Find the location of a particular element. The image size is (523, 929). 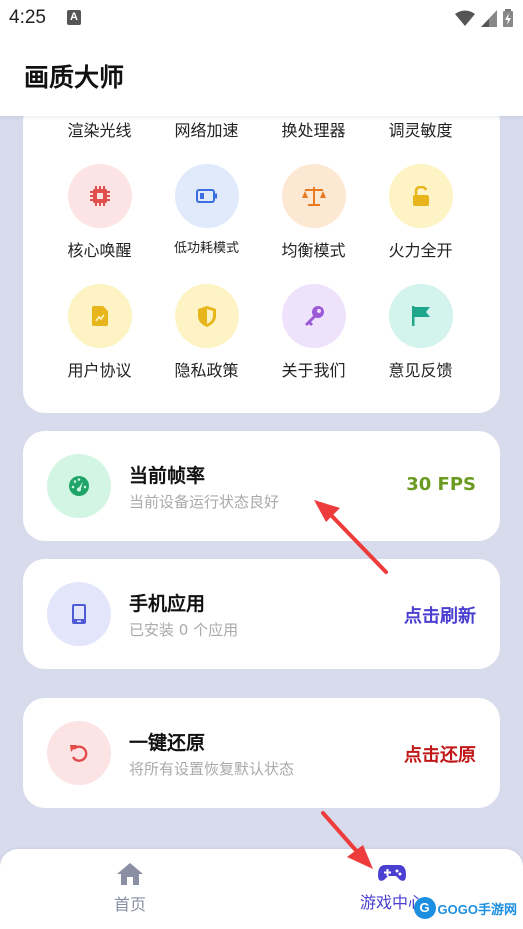

watermark-circle: G is located at coordinates (424, 908).